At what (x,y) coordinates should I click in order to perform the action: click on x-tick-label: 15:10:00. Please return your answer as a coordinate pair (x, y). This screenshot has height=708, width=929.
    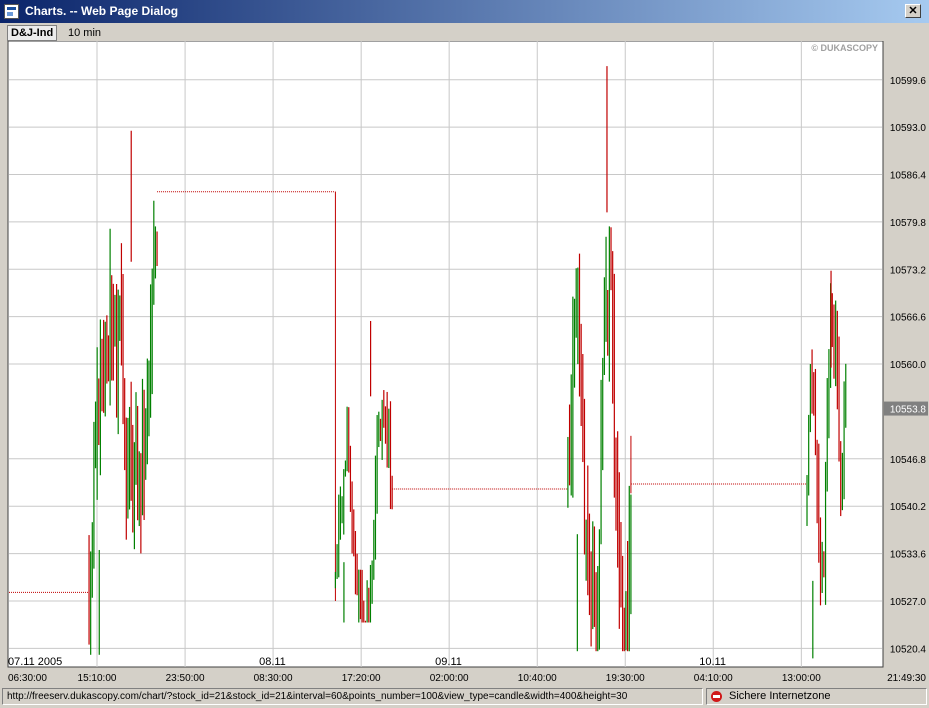
    Looking at the image, I should click on (97, 678).